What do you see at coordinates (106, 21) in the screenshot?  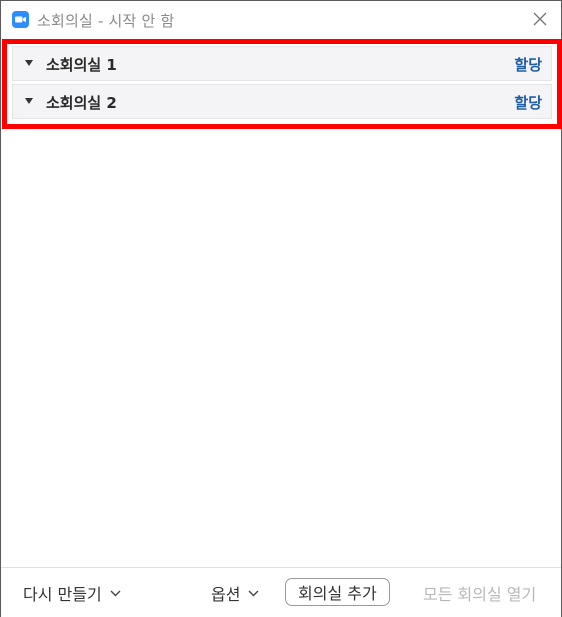 I see `window-title: 소회의실 - 시작 안 함` at bounding box center [106, 21].